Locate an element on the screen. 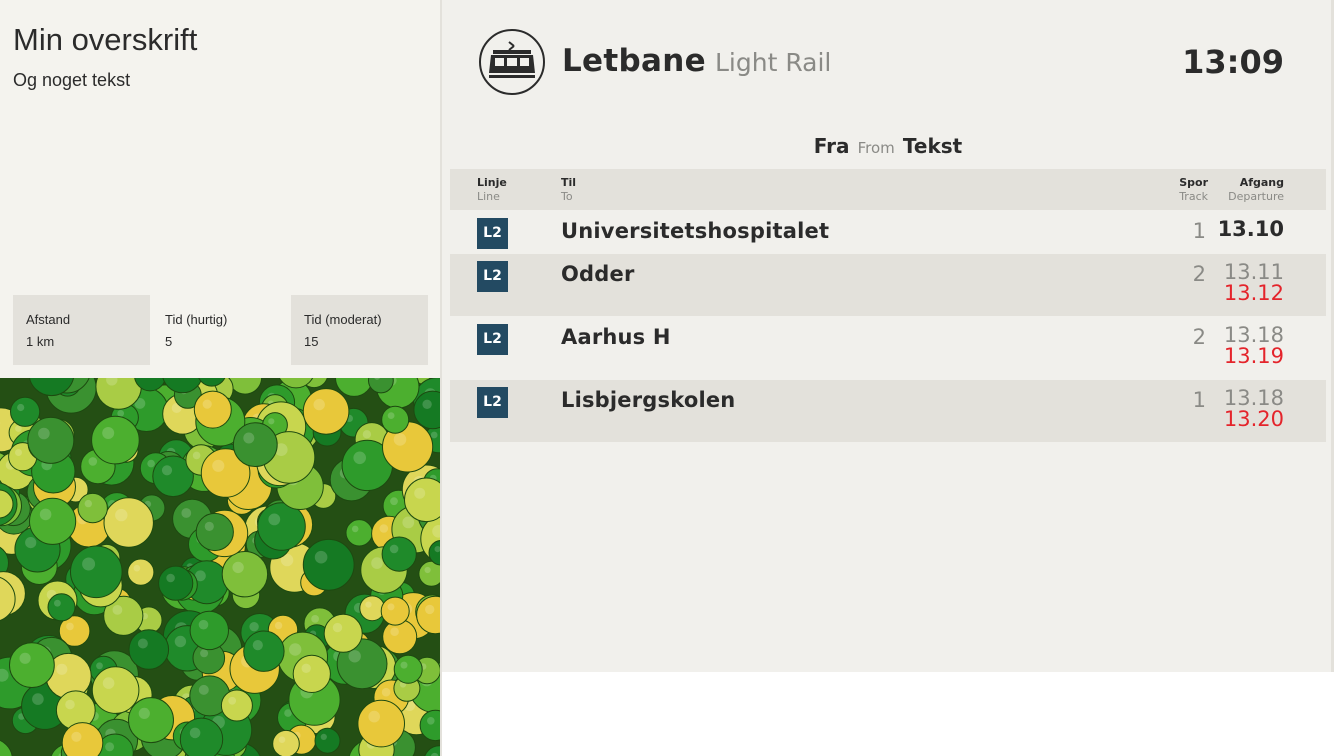 The height and width of the screenshot is (756, 1334). col-departure: Afgang Departure is located at coordinates (1256, 190).